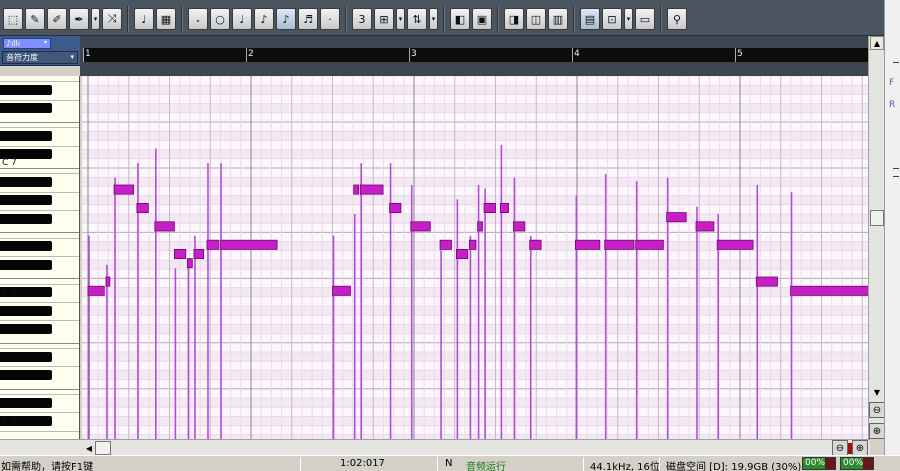 This screenshot has width=900, height=471. What do you see at coordinates (612, 19) in the screenshot?
I see `layout-view-button: ⊡` at bounding box center [612, 19].